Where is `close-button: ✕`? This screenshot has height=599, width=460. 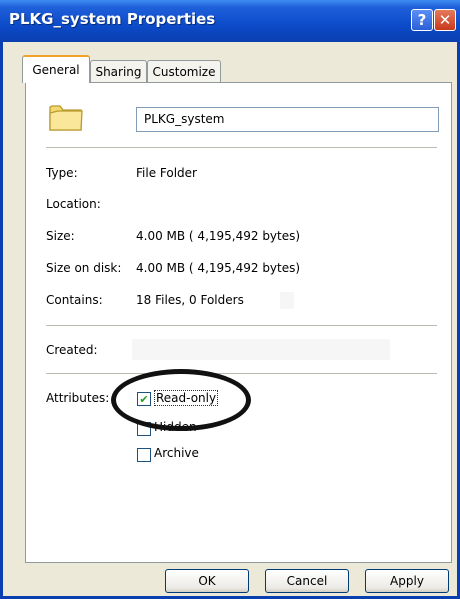
close-button: ✕ is located at coordinates (445, 20).